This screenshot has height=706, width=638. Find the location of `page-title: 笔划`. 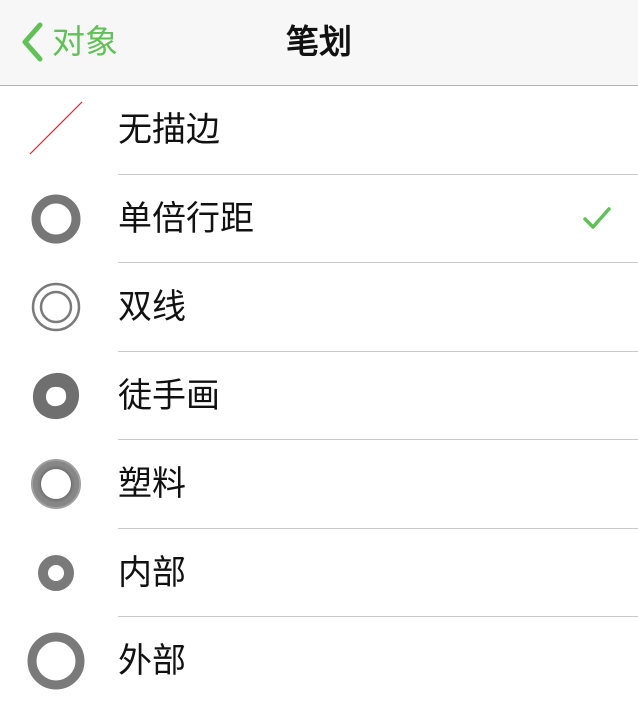

page-title: 笔划 is located at coordinates (319, 41).